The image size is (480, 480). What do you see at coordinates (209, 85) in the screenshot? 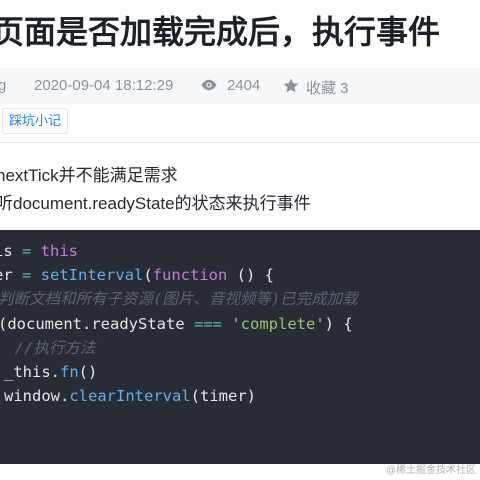
I see `eye-icon` at bounding box center [209, 85].